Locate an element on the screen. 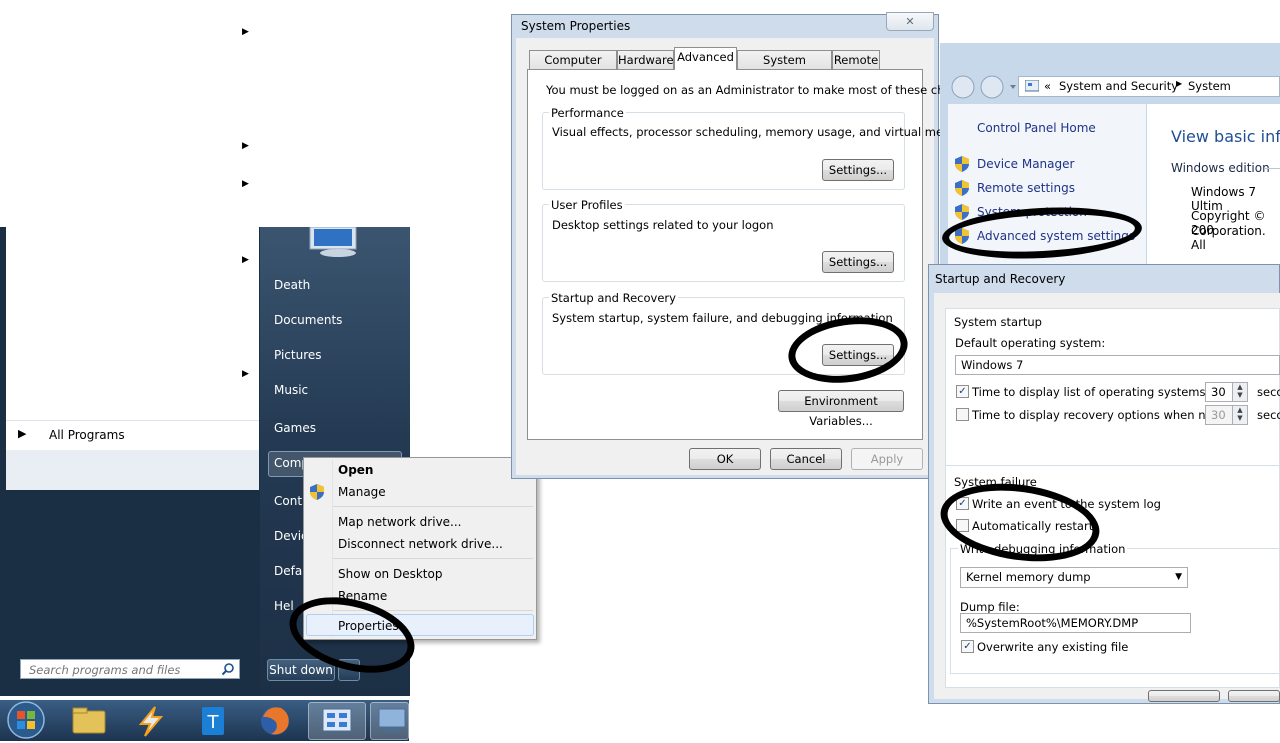 Image resolution: width=1280 pixels, height=743 pixels. svg-text: T is located at coordinates (213, 722).